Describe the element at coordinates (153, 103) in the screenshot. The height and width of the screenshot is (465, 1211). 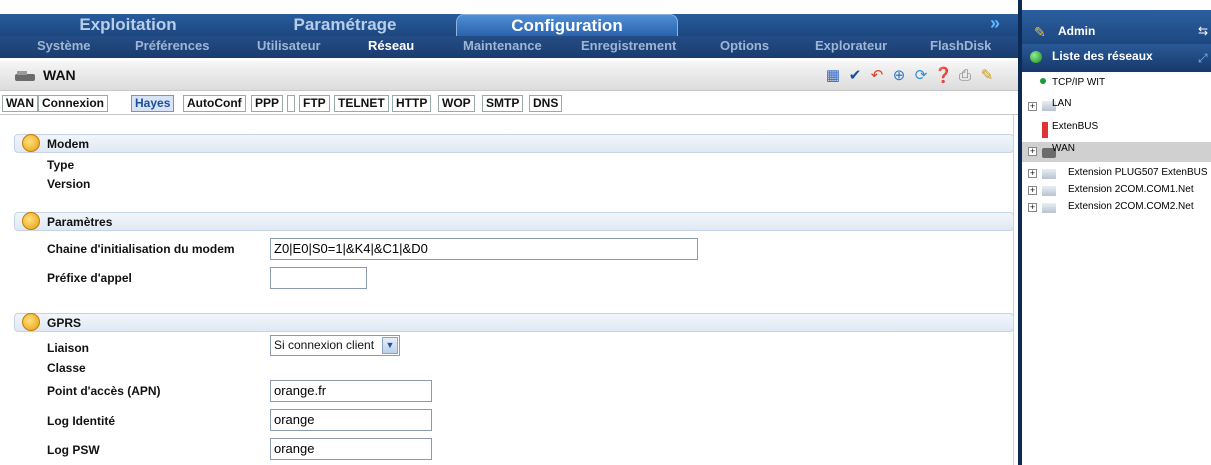
I see `tab-hayes: Hayes` at that location.